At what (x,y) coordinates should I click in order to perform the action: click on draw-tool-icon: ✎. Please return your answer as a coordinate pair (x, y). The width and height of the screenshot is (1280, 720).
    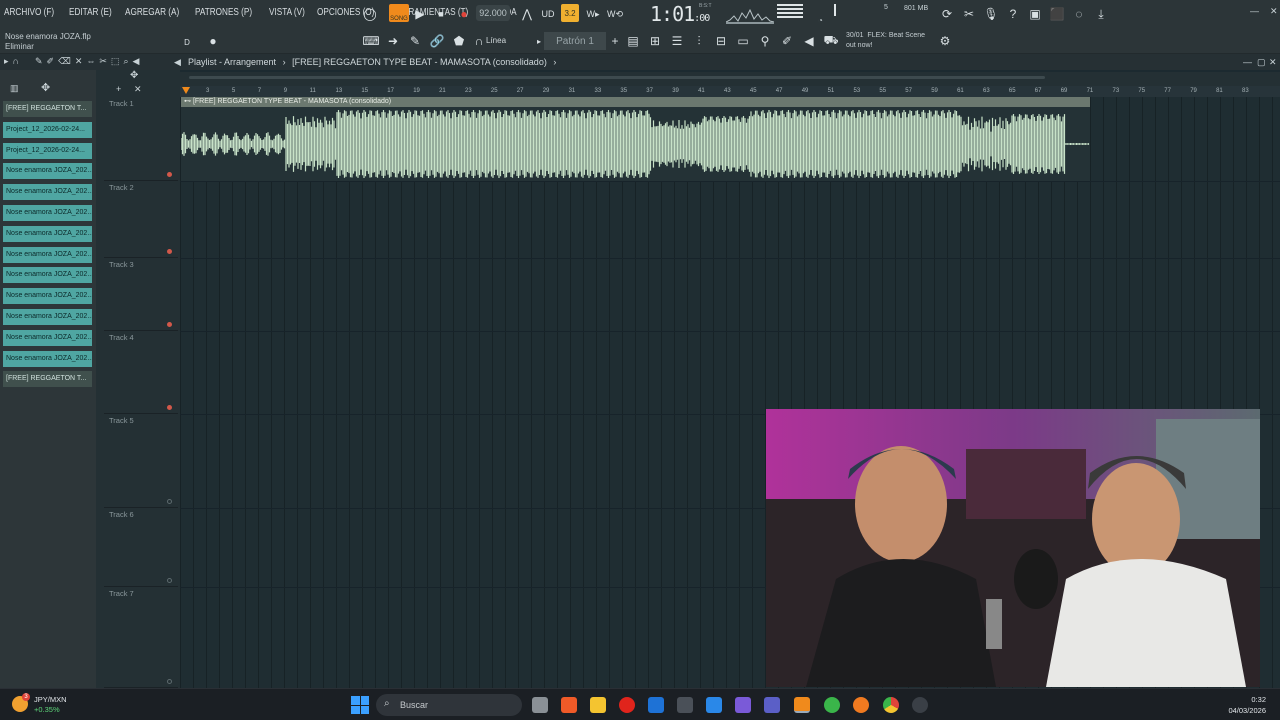
    Looking at the image, I should click on (415, 41).